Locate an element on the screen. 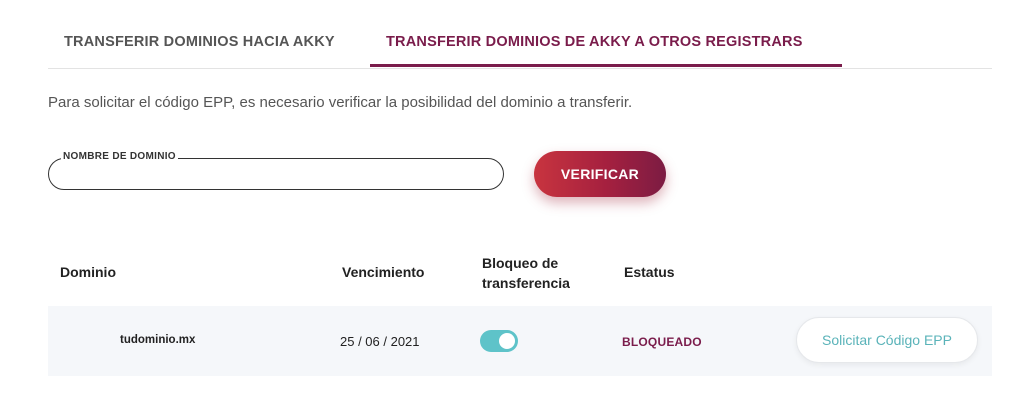 This screenshot has height=419, width=1024. tab-transfer-to-akky: TRANSFERIR DOMINIOS HACIA AKKY is located at coordinates (199, 42).